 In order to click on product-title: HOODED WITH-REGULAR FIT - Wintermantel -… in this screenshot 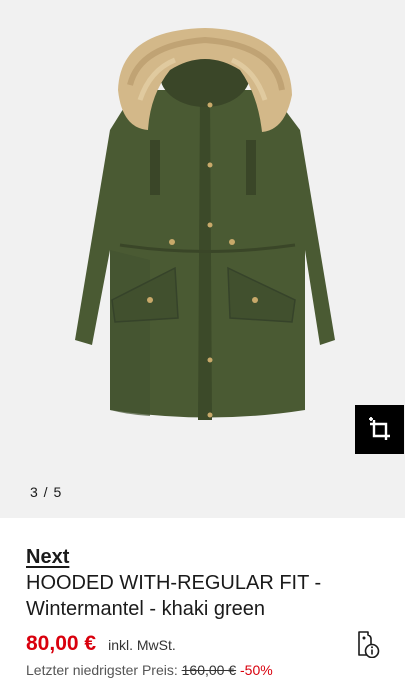, I will do `click(174, 596)`.